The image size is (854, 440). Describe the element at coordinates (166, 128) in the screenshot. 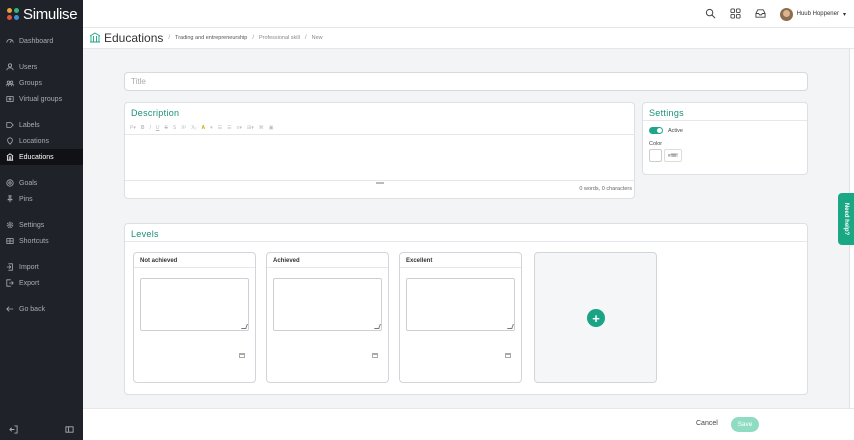

I see `strikethrough-icon: S` at that location.